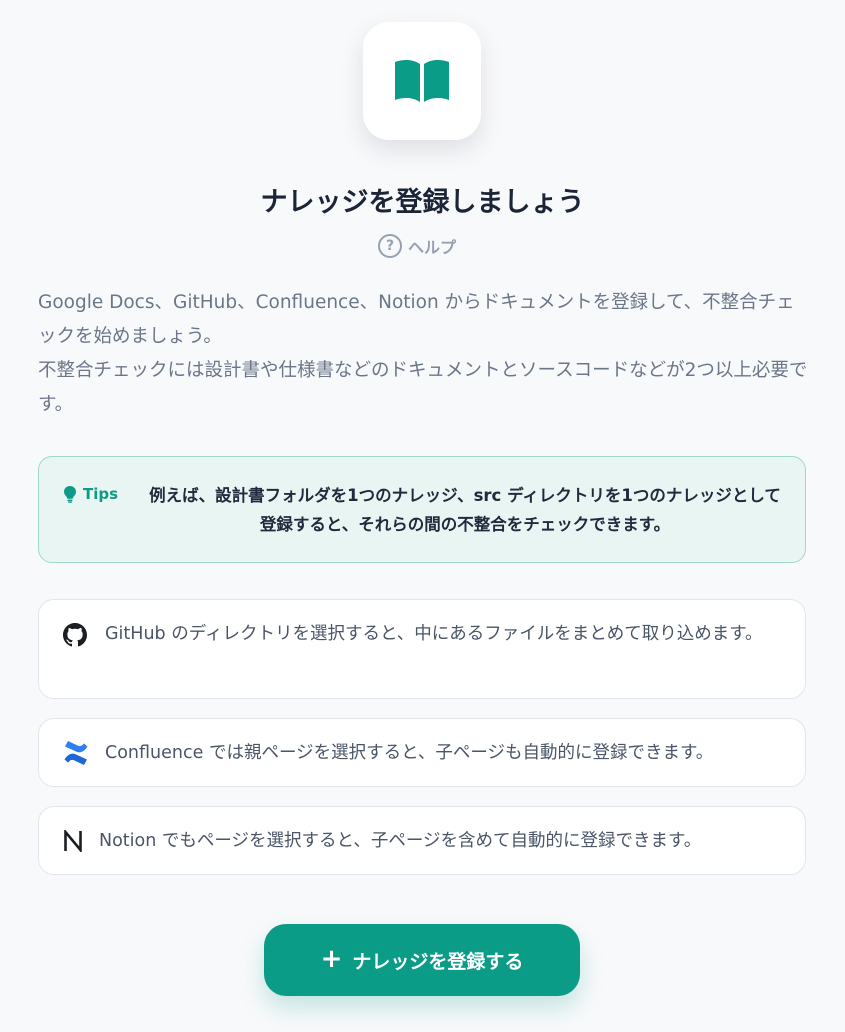  Describe the element at coordinates (400, 841) in the screenshot. I see `source-card-notion-text: Notion でもページを選択すると、子ページを含めて自動的に登録できます。` at that location.